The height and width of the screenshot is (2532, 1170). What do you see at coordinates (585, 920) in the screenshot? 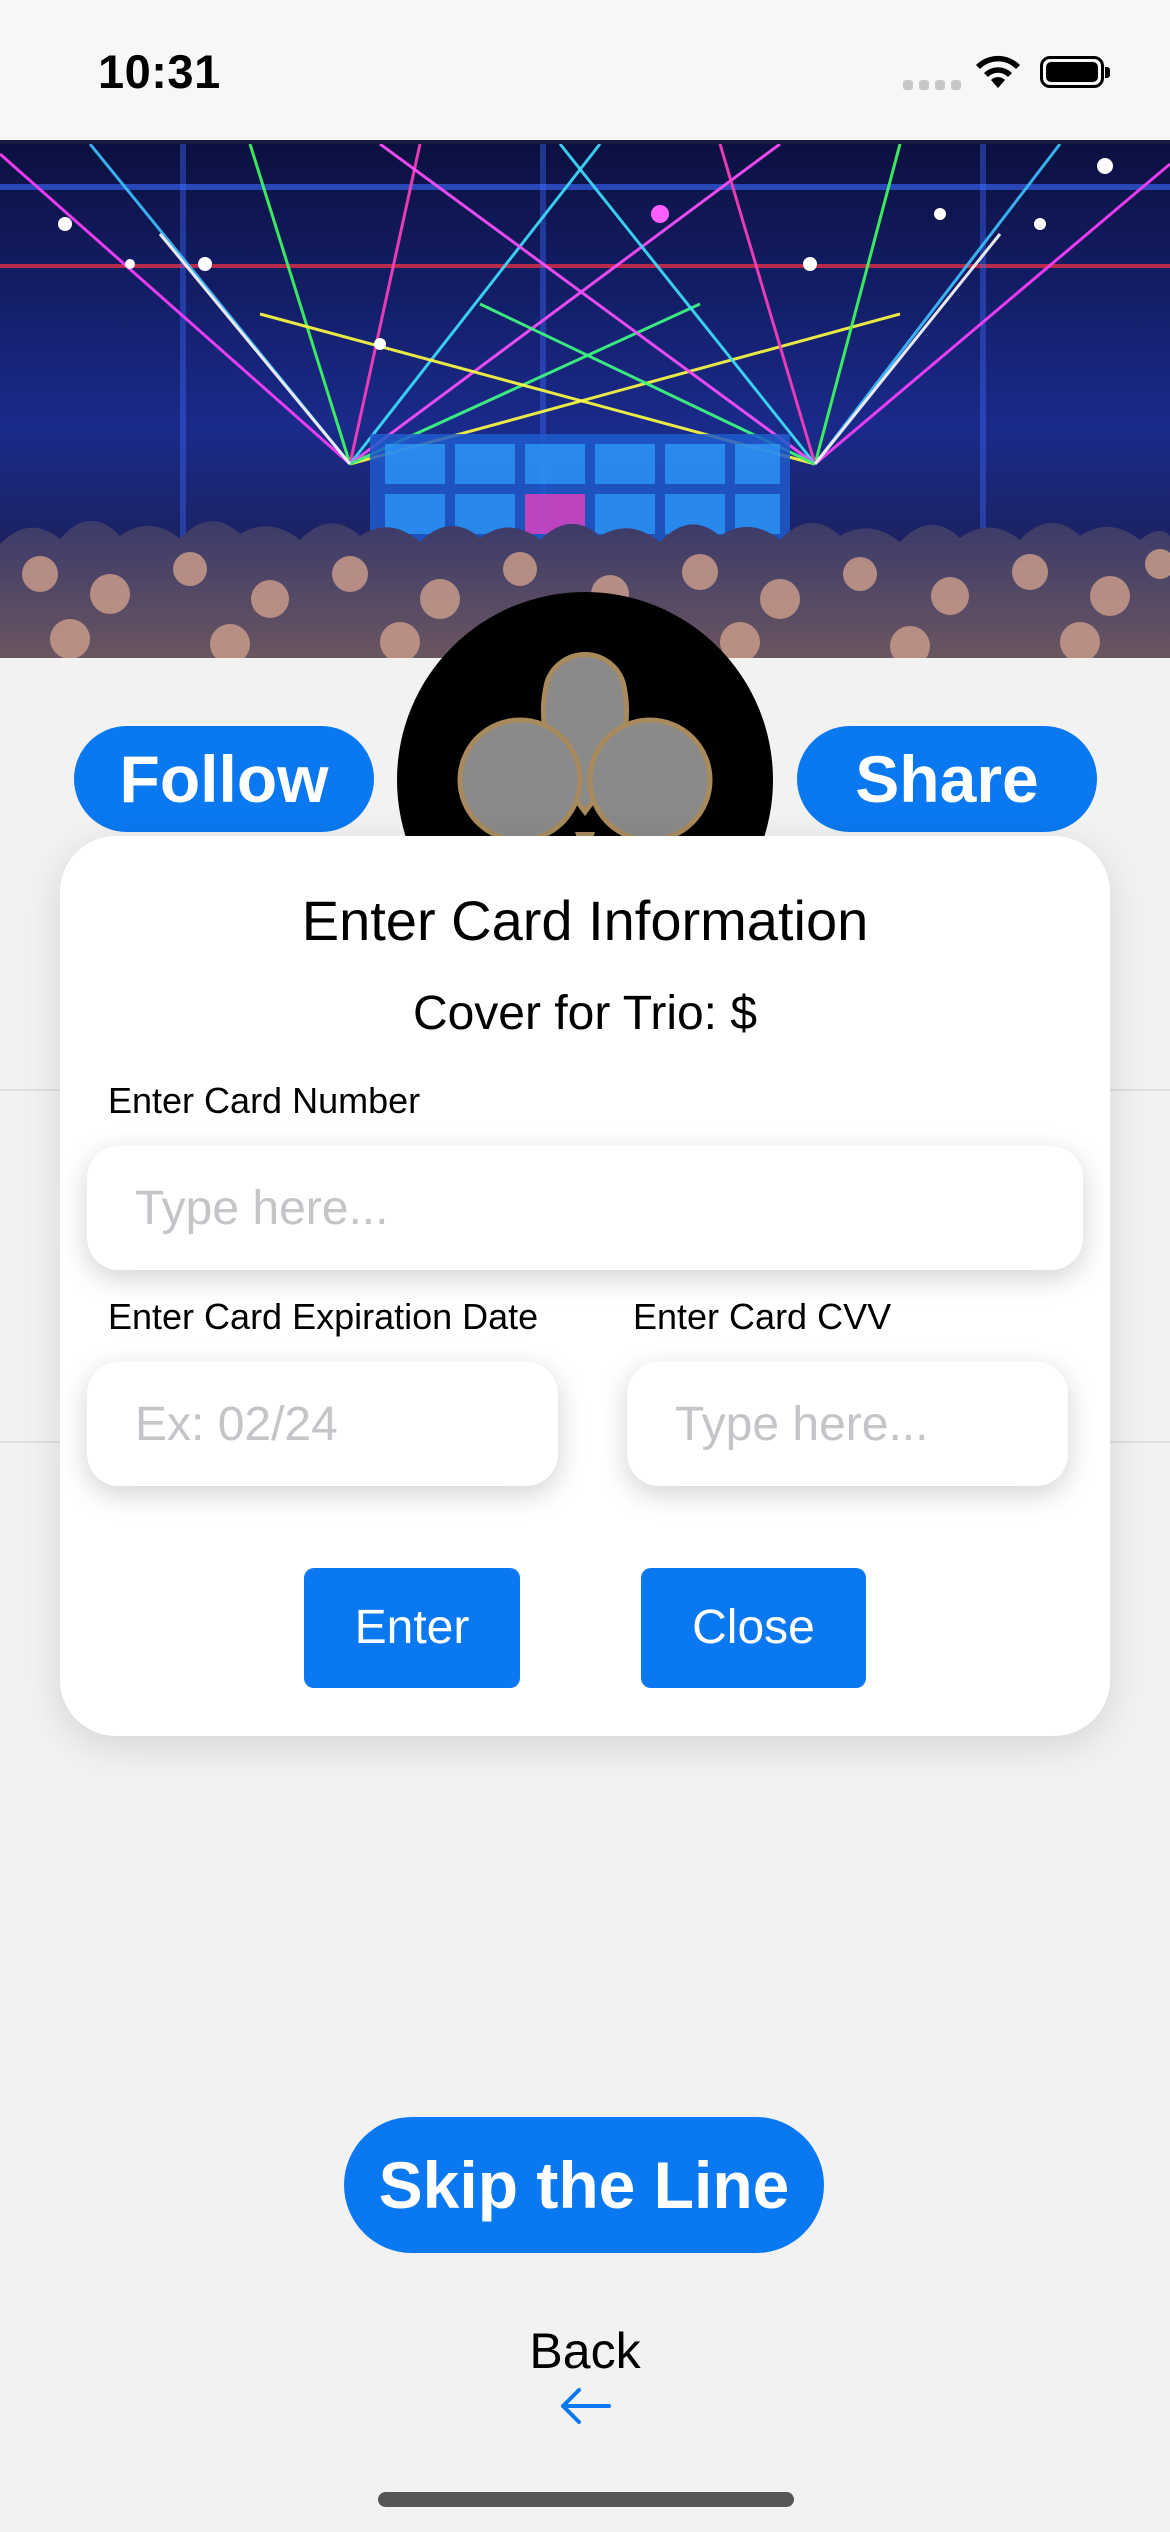
I see `modal-title: Enter Card Information` at bounding box center [585, 920].